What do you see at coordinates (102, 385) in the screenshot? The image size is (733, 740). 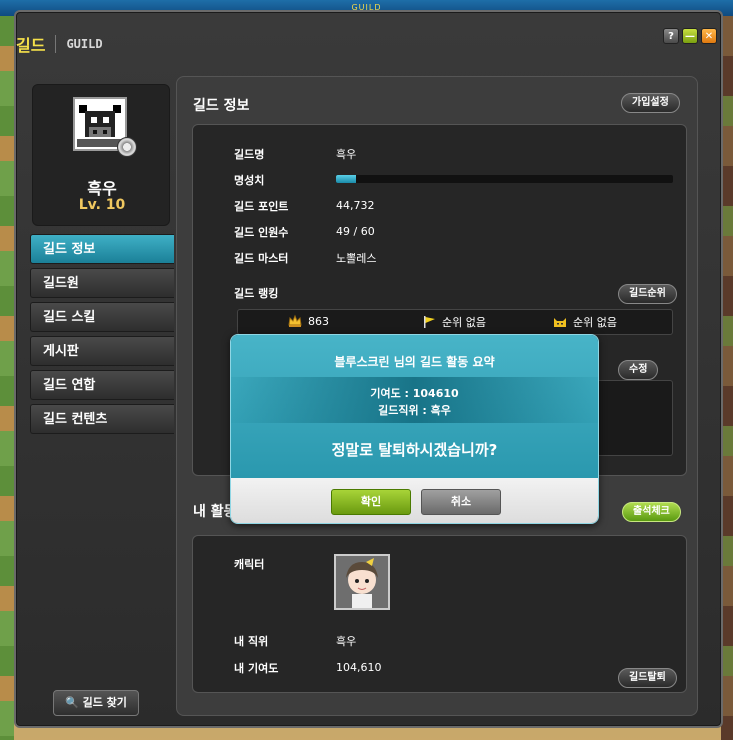 I see `menu-item-alliance: 길드 연합` at bounding box center [102, 385].